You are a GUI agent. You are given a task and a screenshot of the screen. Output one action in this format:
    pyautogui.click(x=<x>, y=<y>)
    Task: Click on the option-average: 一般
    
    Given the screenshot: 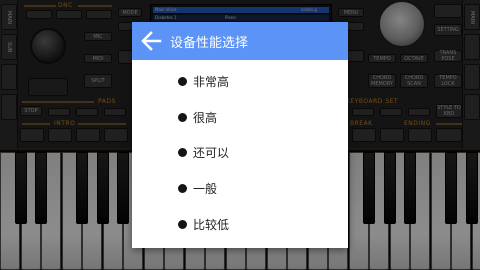 What is the action you would take?
    pyautogui.click(x=197, y=188)
    